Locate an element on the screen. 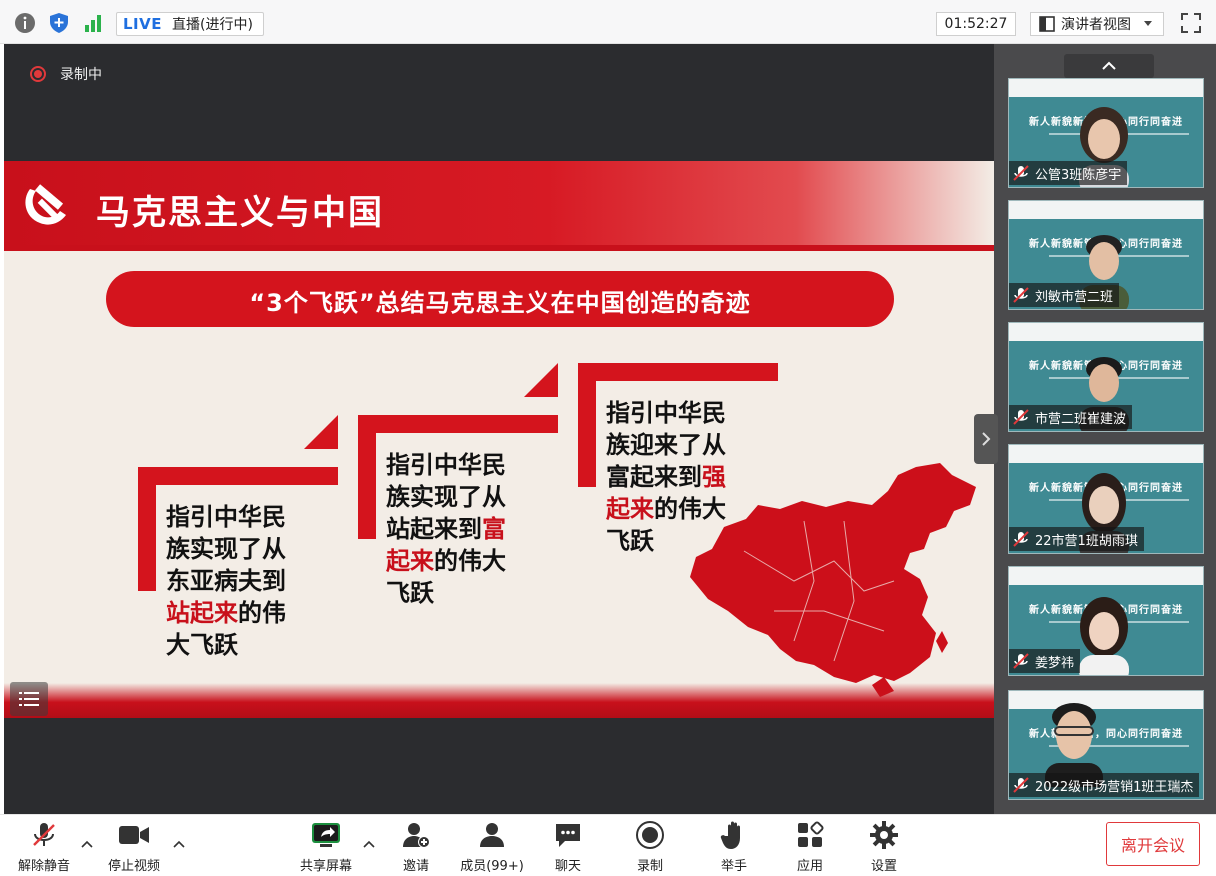 This screenshot has width=1216, height=876. info-icon is located at coordinates (25, 23).